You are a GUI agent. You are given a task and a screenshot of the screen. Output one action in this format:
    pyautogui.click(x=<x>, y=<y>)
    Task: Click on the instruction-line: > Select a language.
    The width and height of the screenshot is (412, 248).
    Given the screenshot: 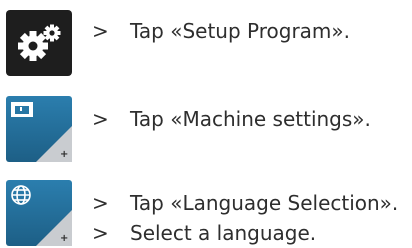 What is the action you would take?
    pyautogui.click(x=204, y=233)
    